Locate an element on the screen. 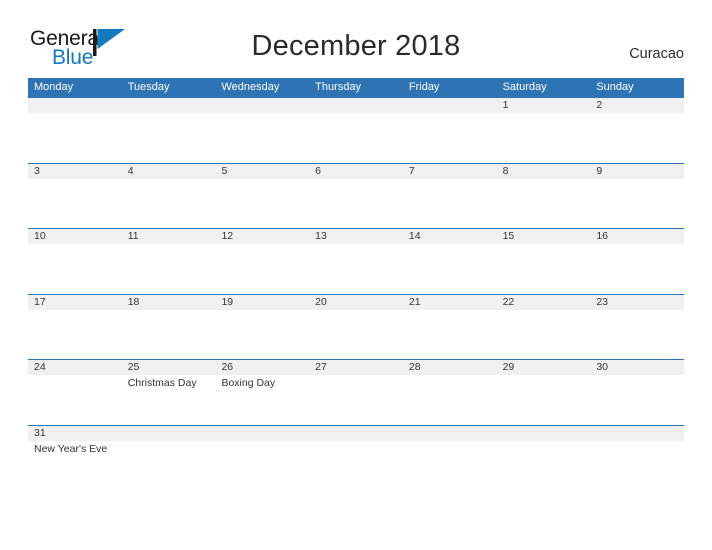  day-number: 26 is located at coordinates (262, 367).